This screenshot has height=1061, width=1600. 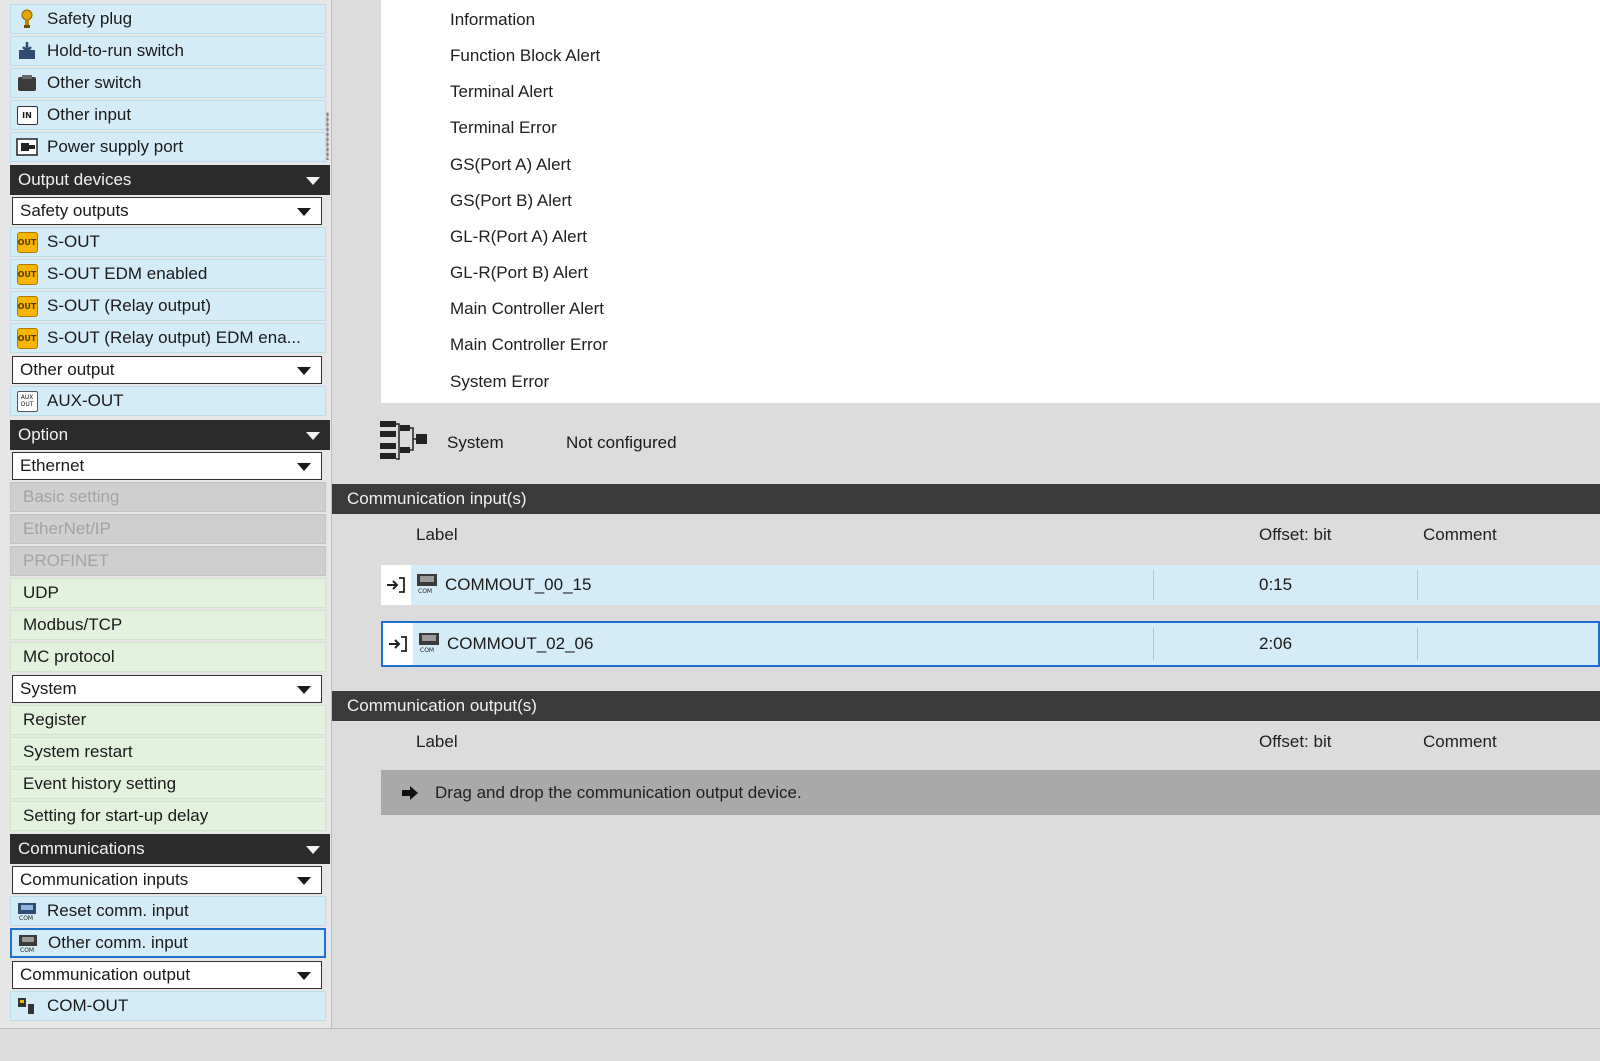 What do you see at coordinates (85, 400) in the screenshot?
I see `palette-item-label: AUX-OUT` at bounding box center [85, 400].